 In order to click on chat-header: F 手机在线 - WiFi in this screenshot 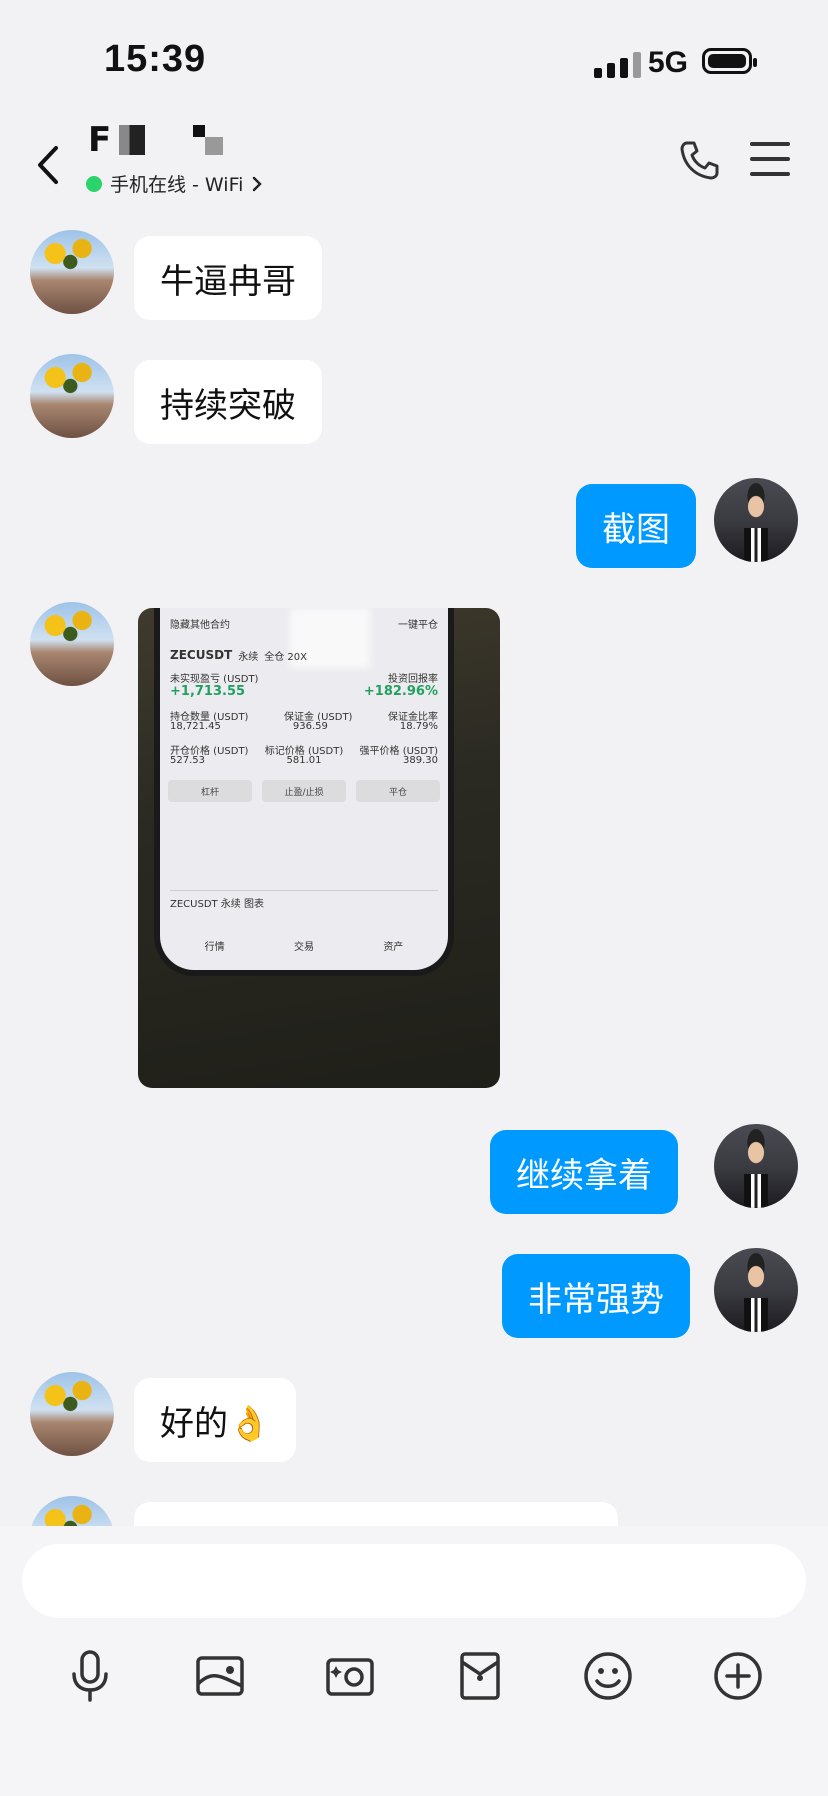, I will do `click(414, 163)`.